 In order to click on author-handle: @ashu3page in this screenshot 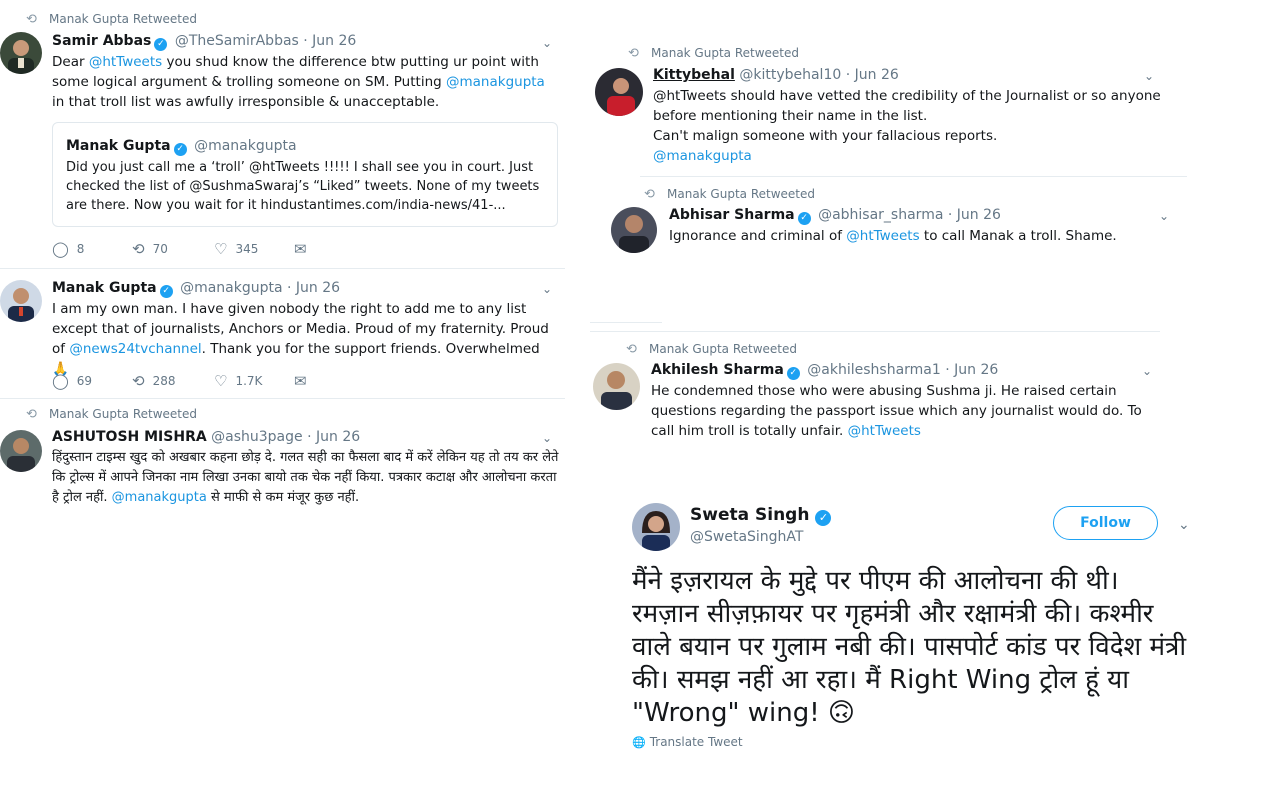, I will do `click(257, 437)`.